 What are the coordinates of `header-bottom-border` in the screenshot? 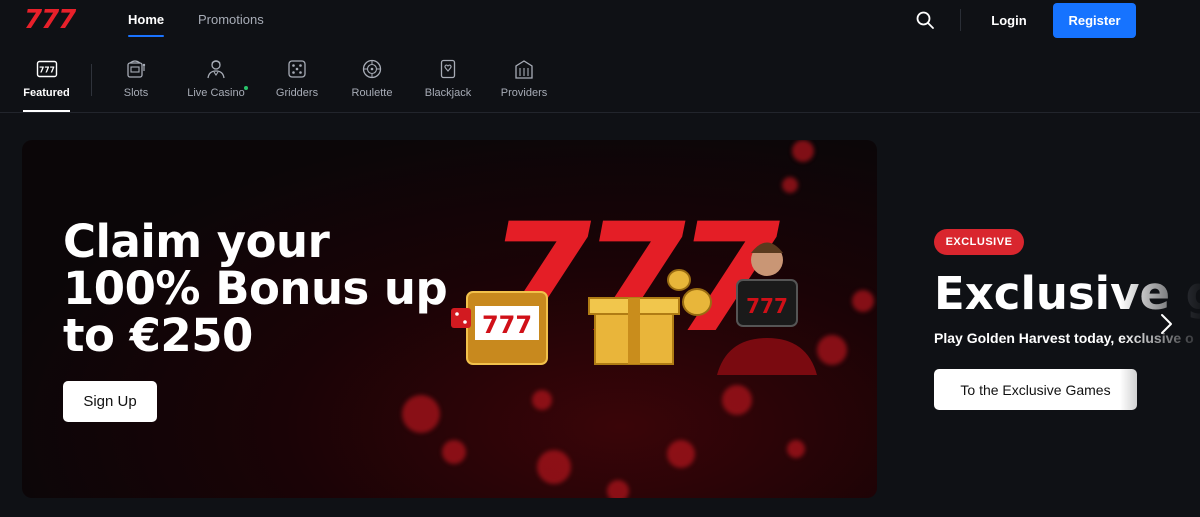 It's located at (600, 112).